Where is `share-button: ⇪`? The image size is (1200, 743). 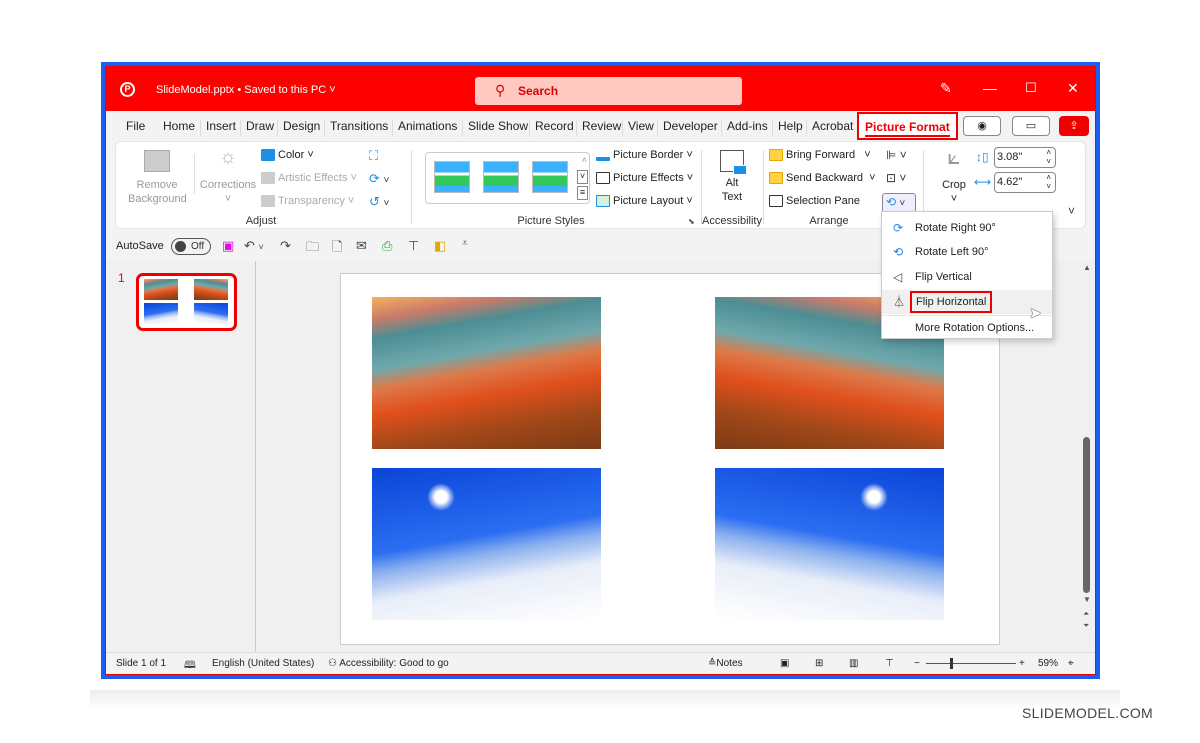
share-button: ⇪ is located at coordinates (1074, 126).